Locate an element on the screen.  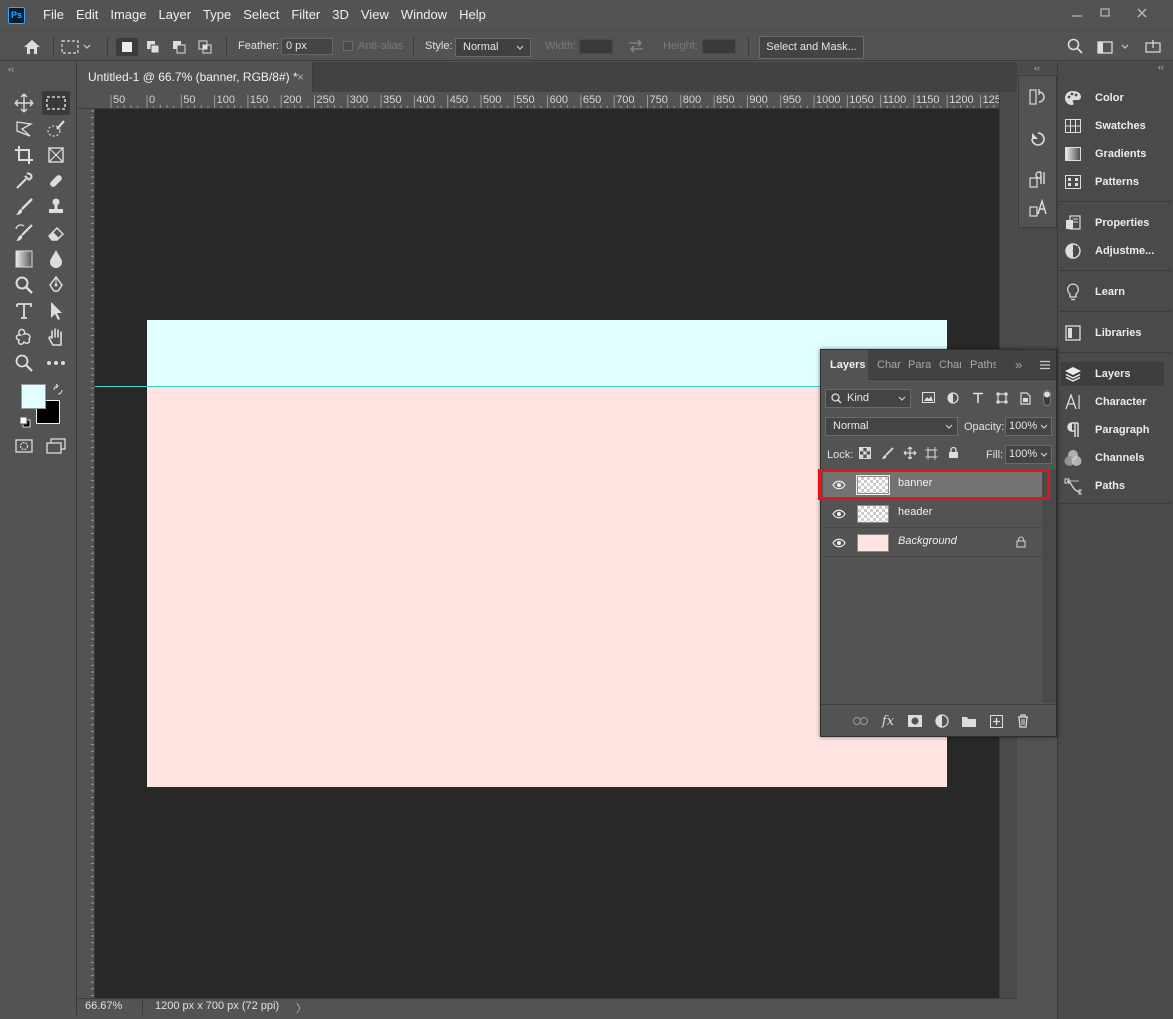
menu-view: View is located at coordinates (375, 15).